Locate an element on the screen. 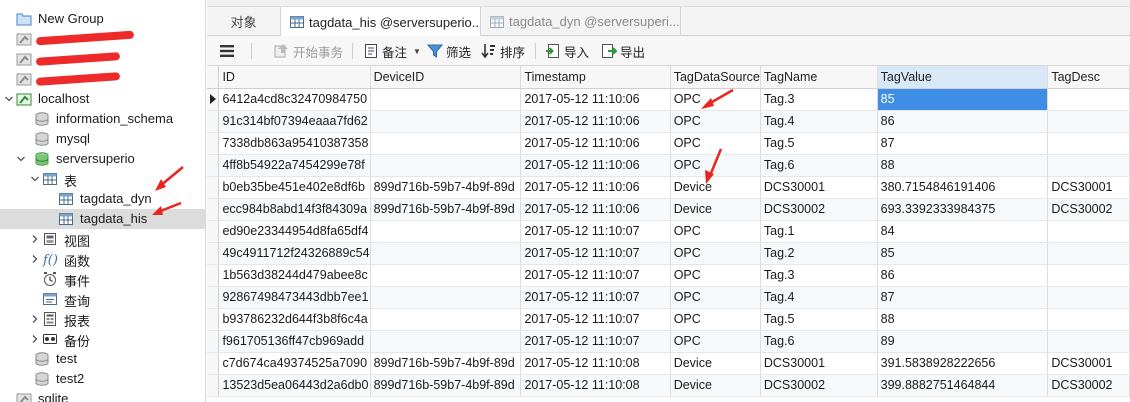  tree-node-reports: 报表 is located at coordinates (102, 319).